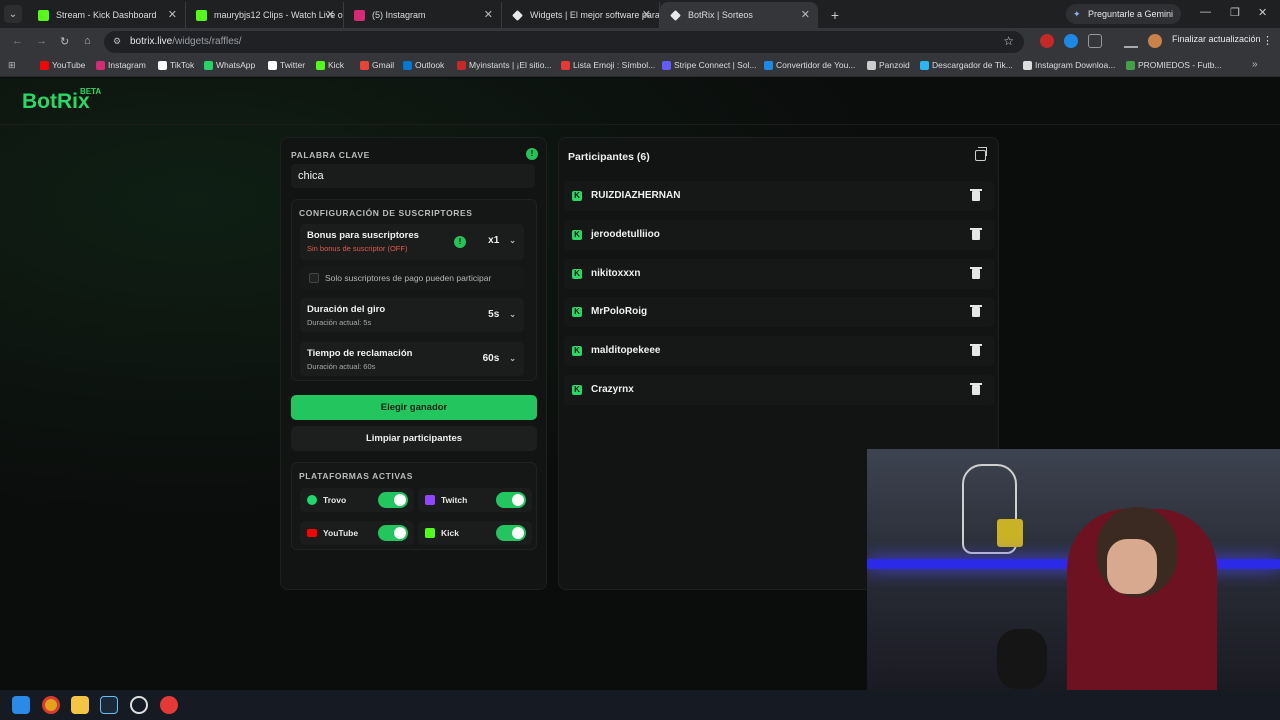  I want to click on participant-row: Knikitoxxxn, so click(779, 273).